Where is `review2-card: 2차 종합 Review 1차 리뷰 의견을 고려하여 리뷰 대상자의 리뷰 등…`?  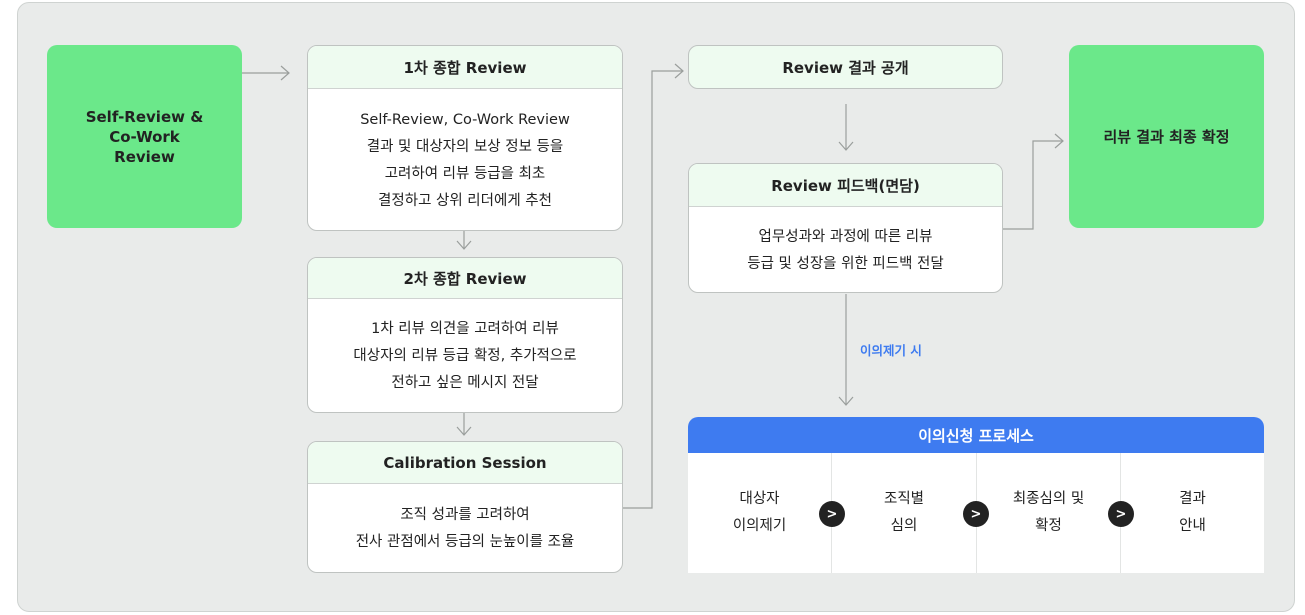
review2-card: 2차 종합 Review 1차 리뷰 의견을 고려하여 리뷰 대상자의 리뷰 등… is located at coordinates (465, 335).